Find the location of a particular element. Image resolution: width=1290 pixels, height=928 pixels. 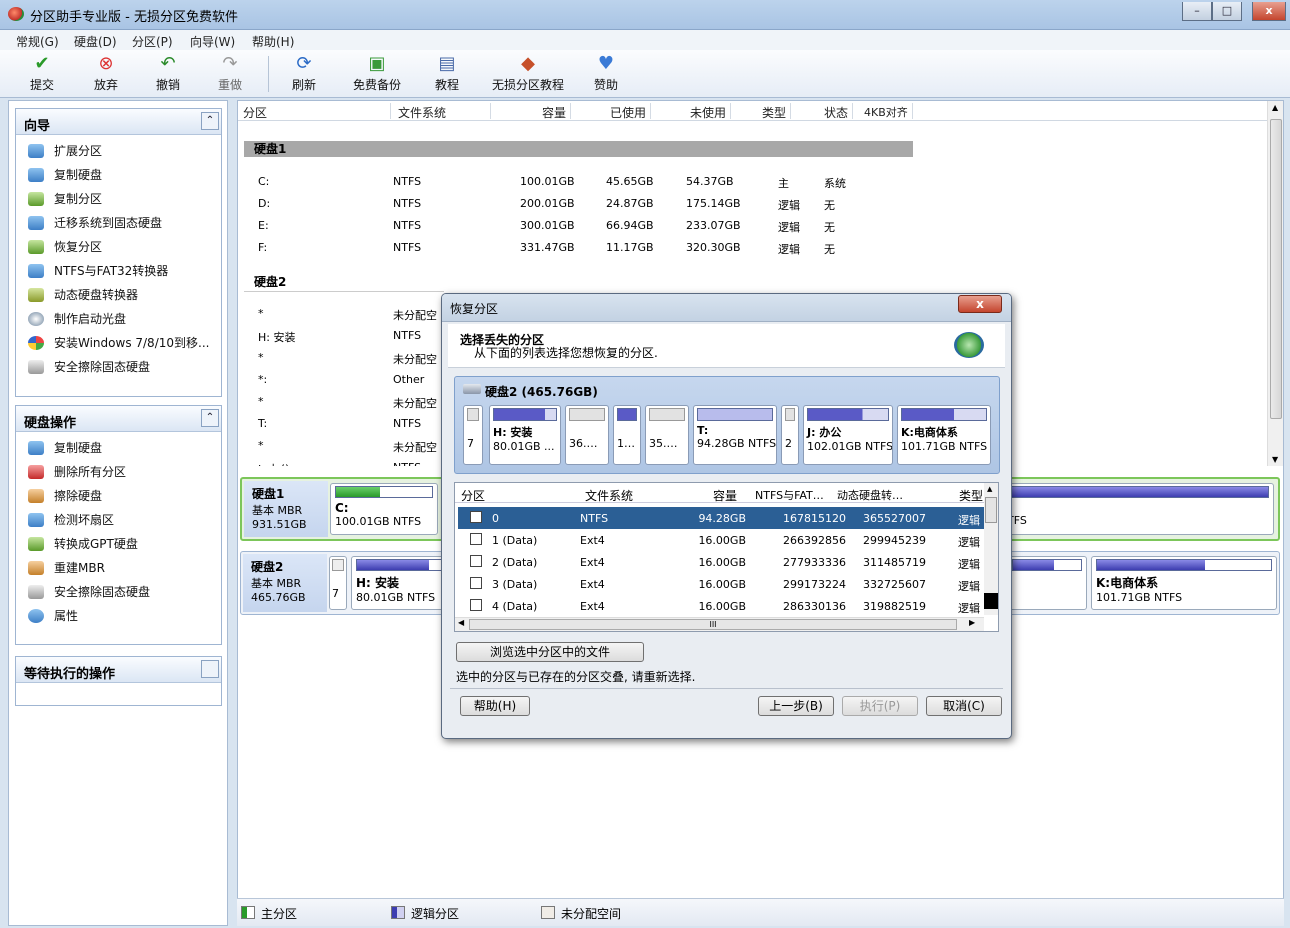

dlg-block-0: 7 is located at coordinates (473, 435).